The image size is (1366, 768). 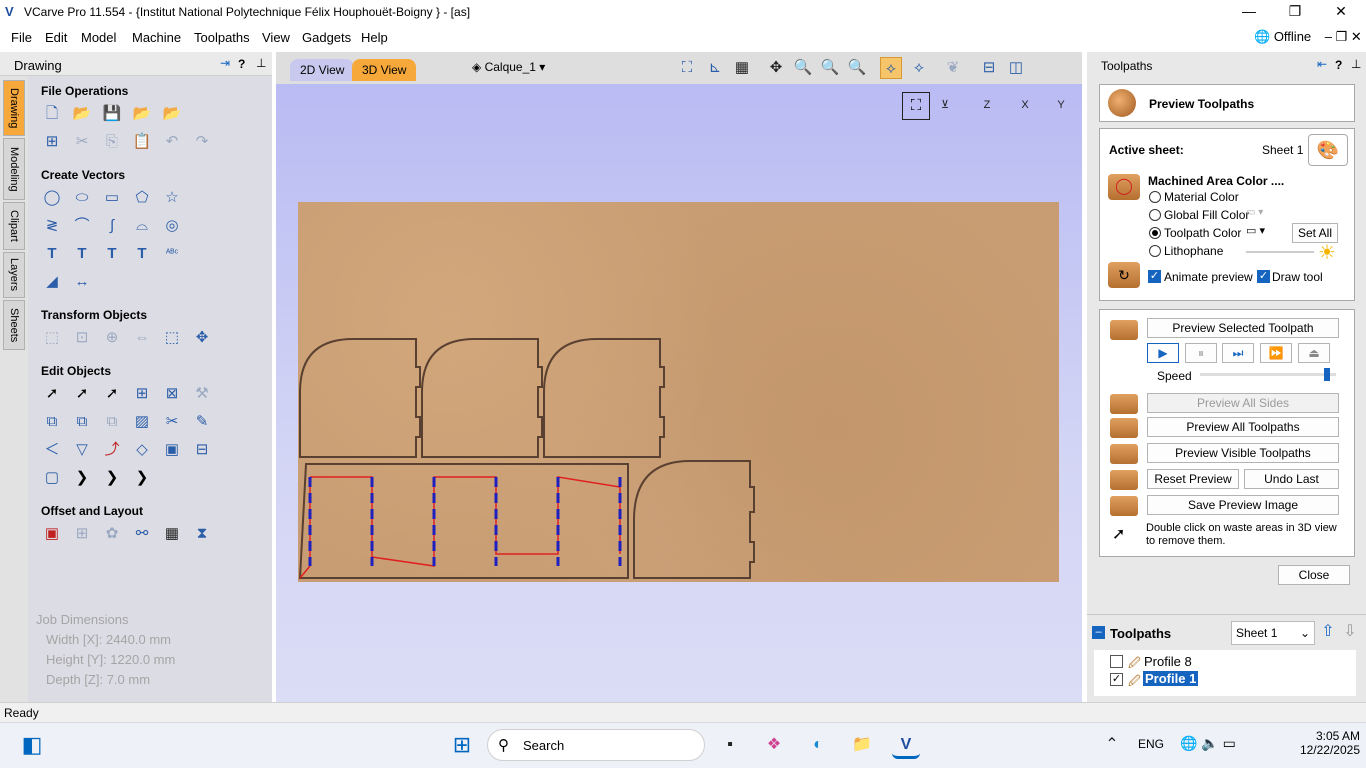 I want to click on tab-3d-view: 3D View, so click(x=384, y=70).